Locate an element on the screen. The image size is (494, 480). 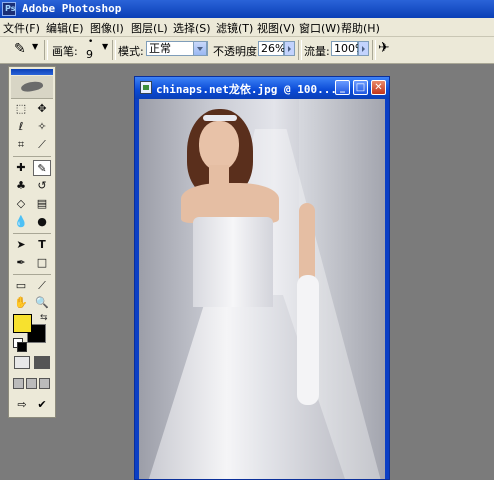
document-titlebar: chinaps.net龙依.jpg @ 100... _ □ ✕ is located at coordinates (262, 88).